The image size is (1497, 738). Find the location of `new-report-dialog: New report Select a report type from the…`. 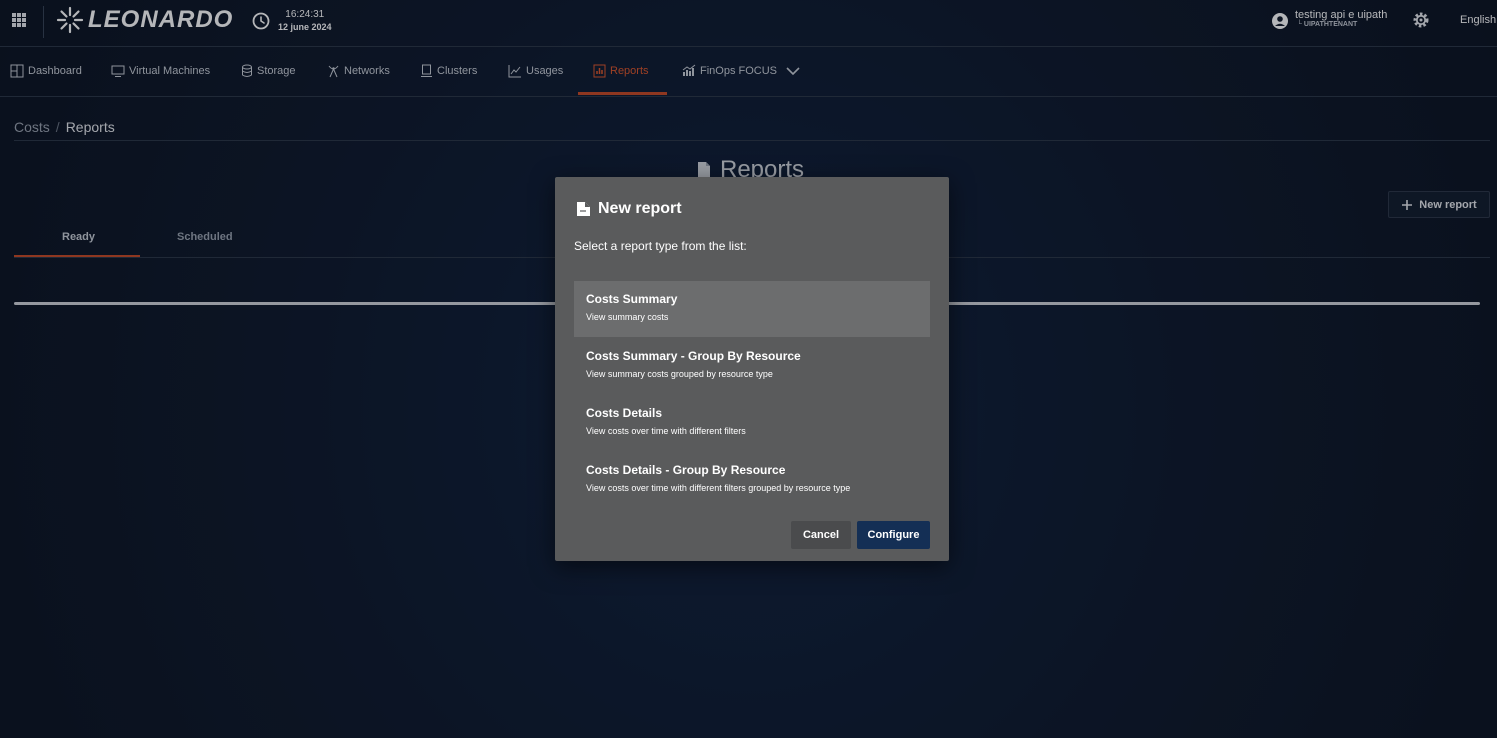

new-report-dialog: New report Select a report type from the… is located at coordinates (752, 369).